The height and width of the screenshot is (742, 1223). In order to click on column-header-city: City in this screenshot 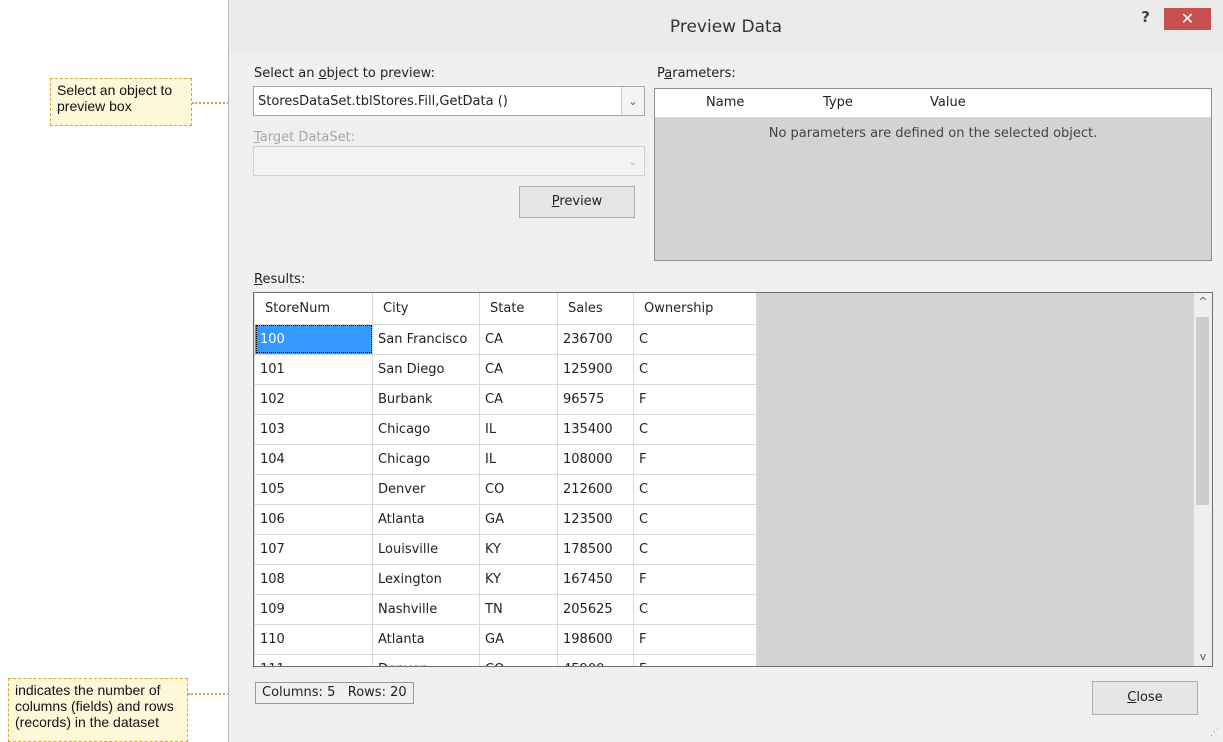, I will do `click(426, 309)`.